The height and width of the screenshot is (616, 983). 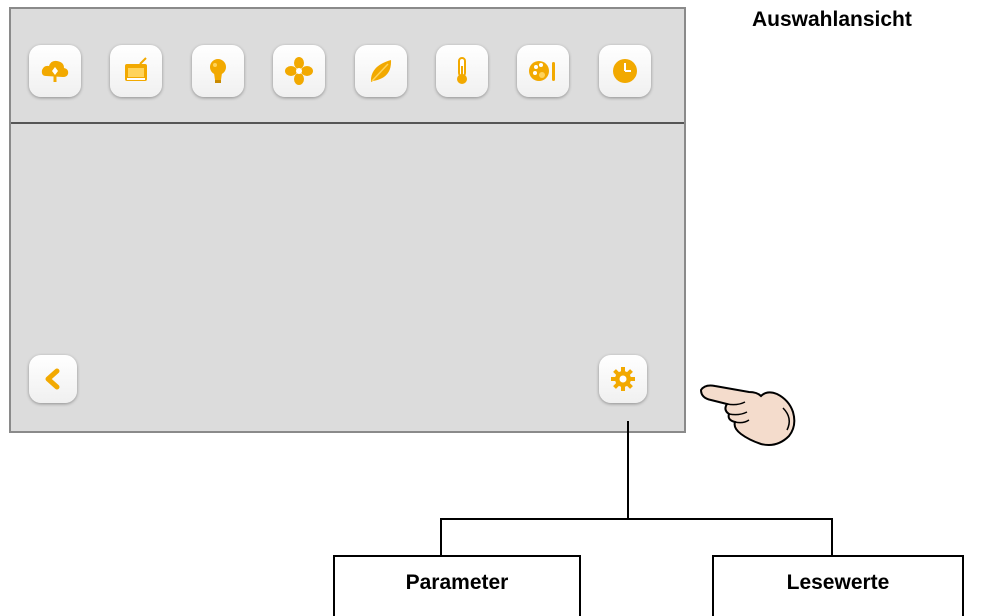 I want to click on fan-icon, so click(x=299, y=71).